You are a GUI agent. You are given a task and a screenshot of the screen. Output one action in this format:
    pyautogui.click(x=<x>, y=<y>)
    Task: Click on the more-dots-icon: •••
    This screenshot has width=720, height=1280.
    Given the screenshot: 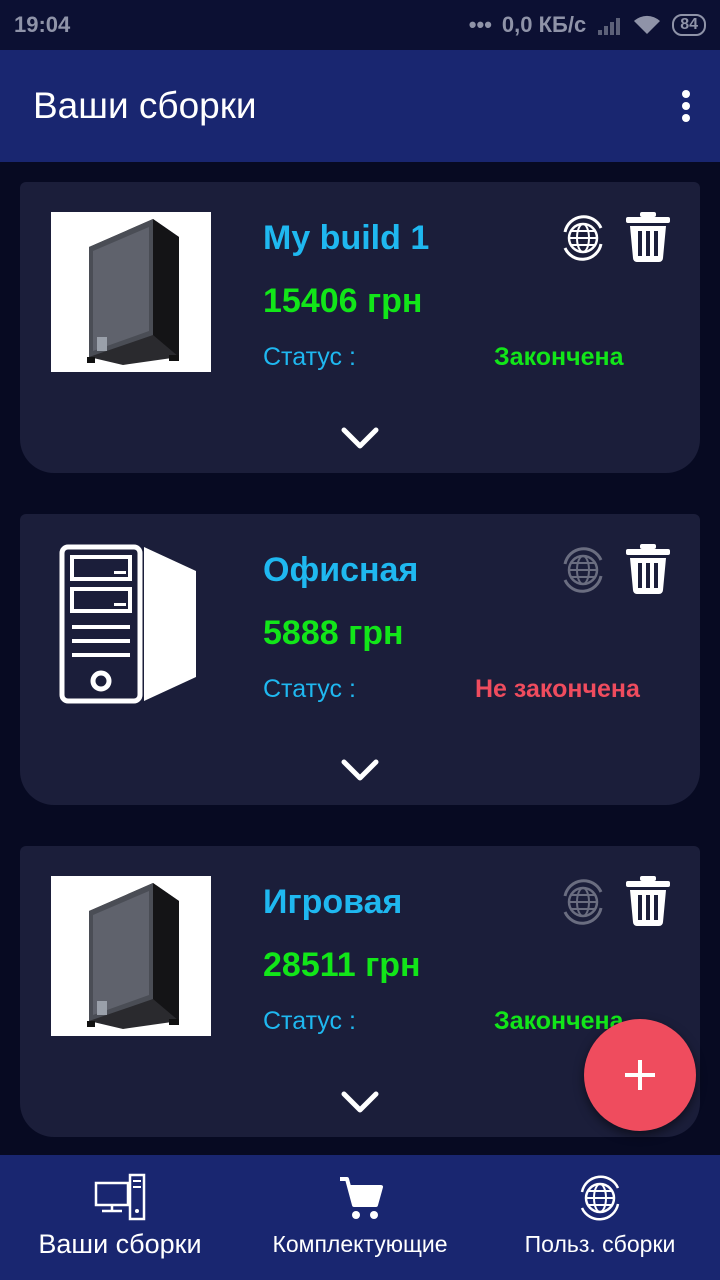 What is the action you would take?
    pyautogui.click(x=480, y=24)
    